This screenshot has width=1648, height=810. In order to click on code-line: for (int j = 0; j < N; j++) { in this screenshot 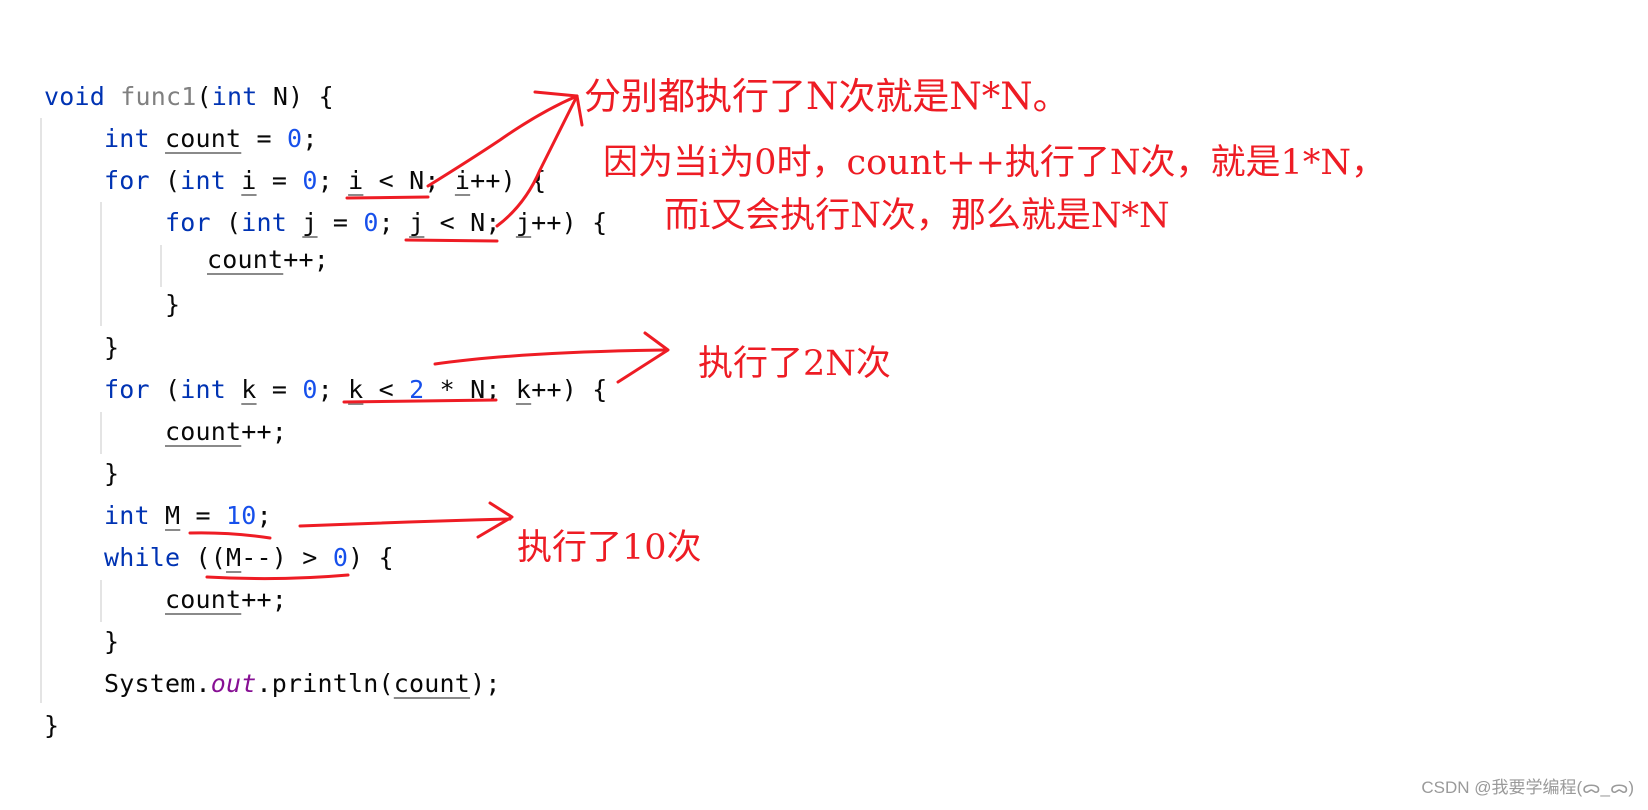, I will do `click(386, 222)`.